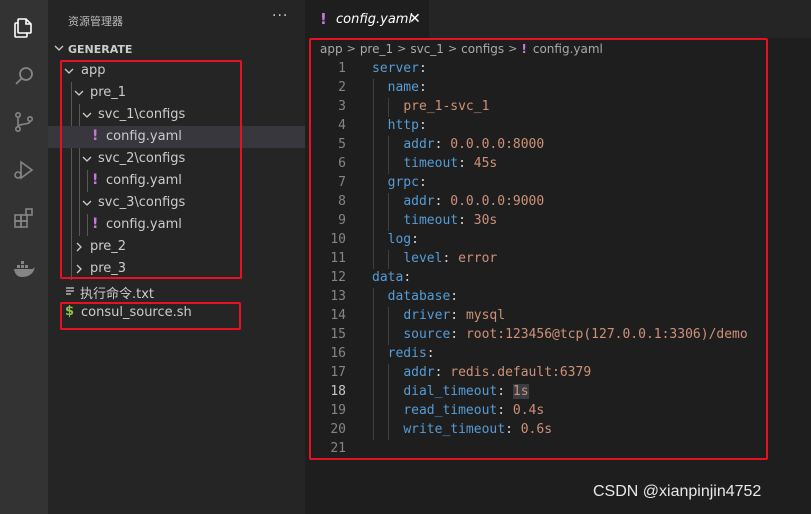  What do you see at coordinates (418, 315) in the screenshot?
I see `code-line: 14 driver: mysql` at bounding box center [418, 315].